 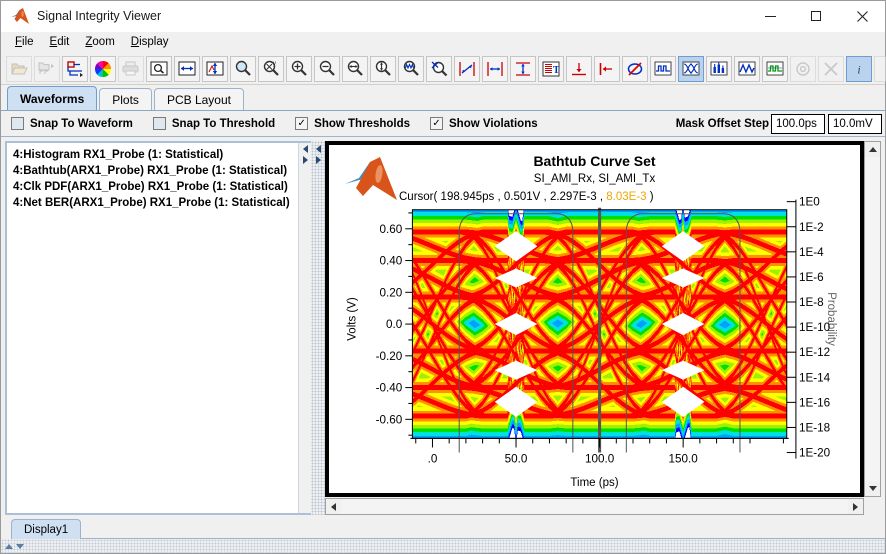 I want to click on color-wheel-icon, so click(x=103, y=68).